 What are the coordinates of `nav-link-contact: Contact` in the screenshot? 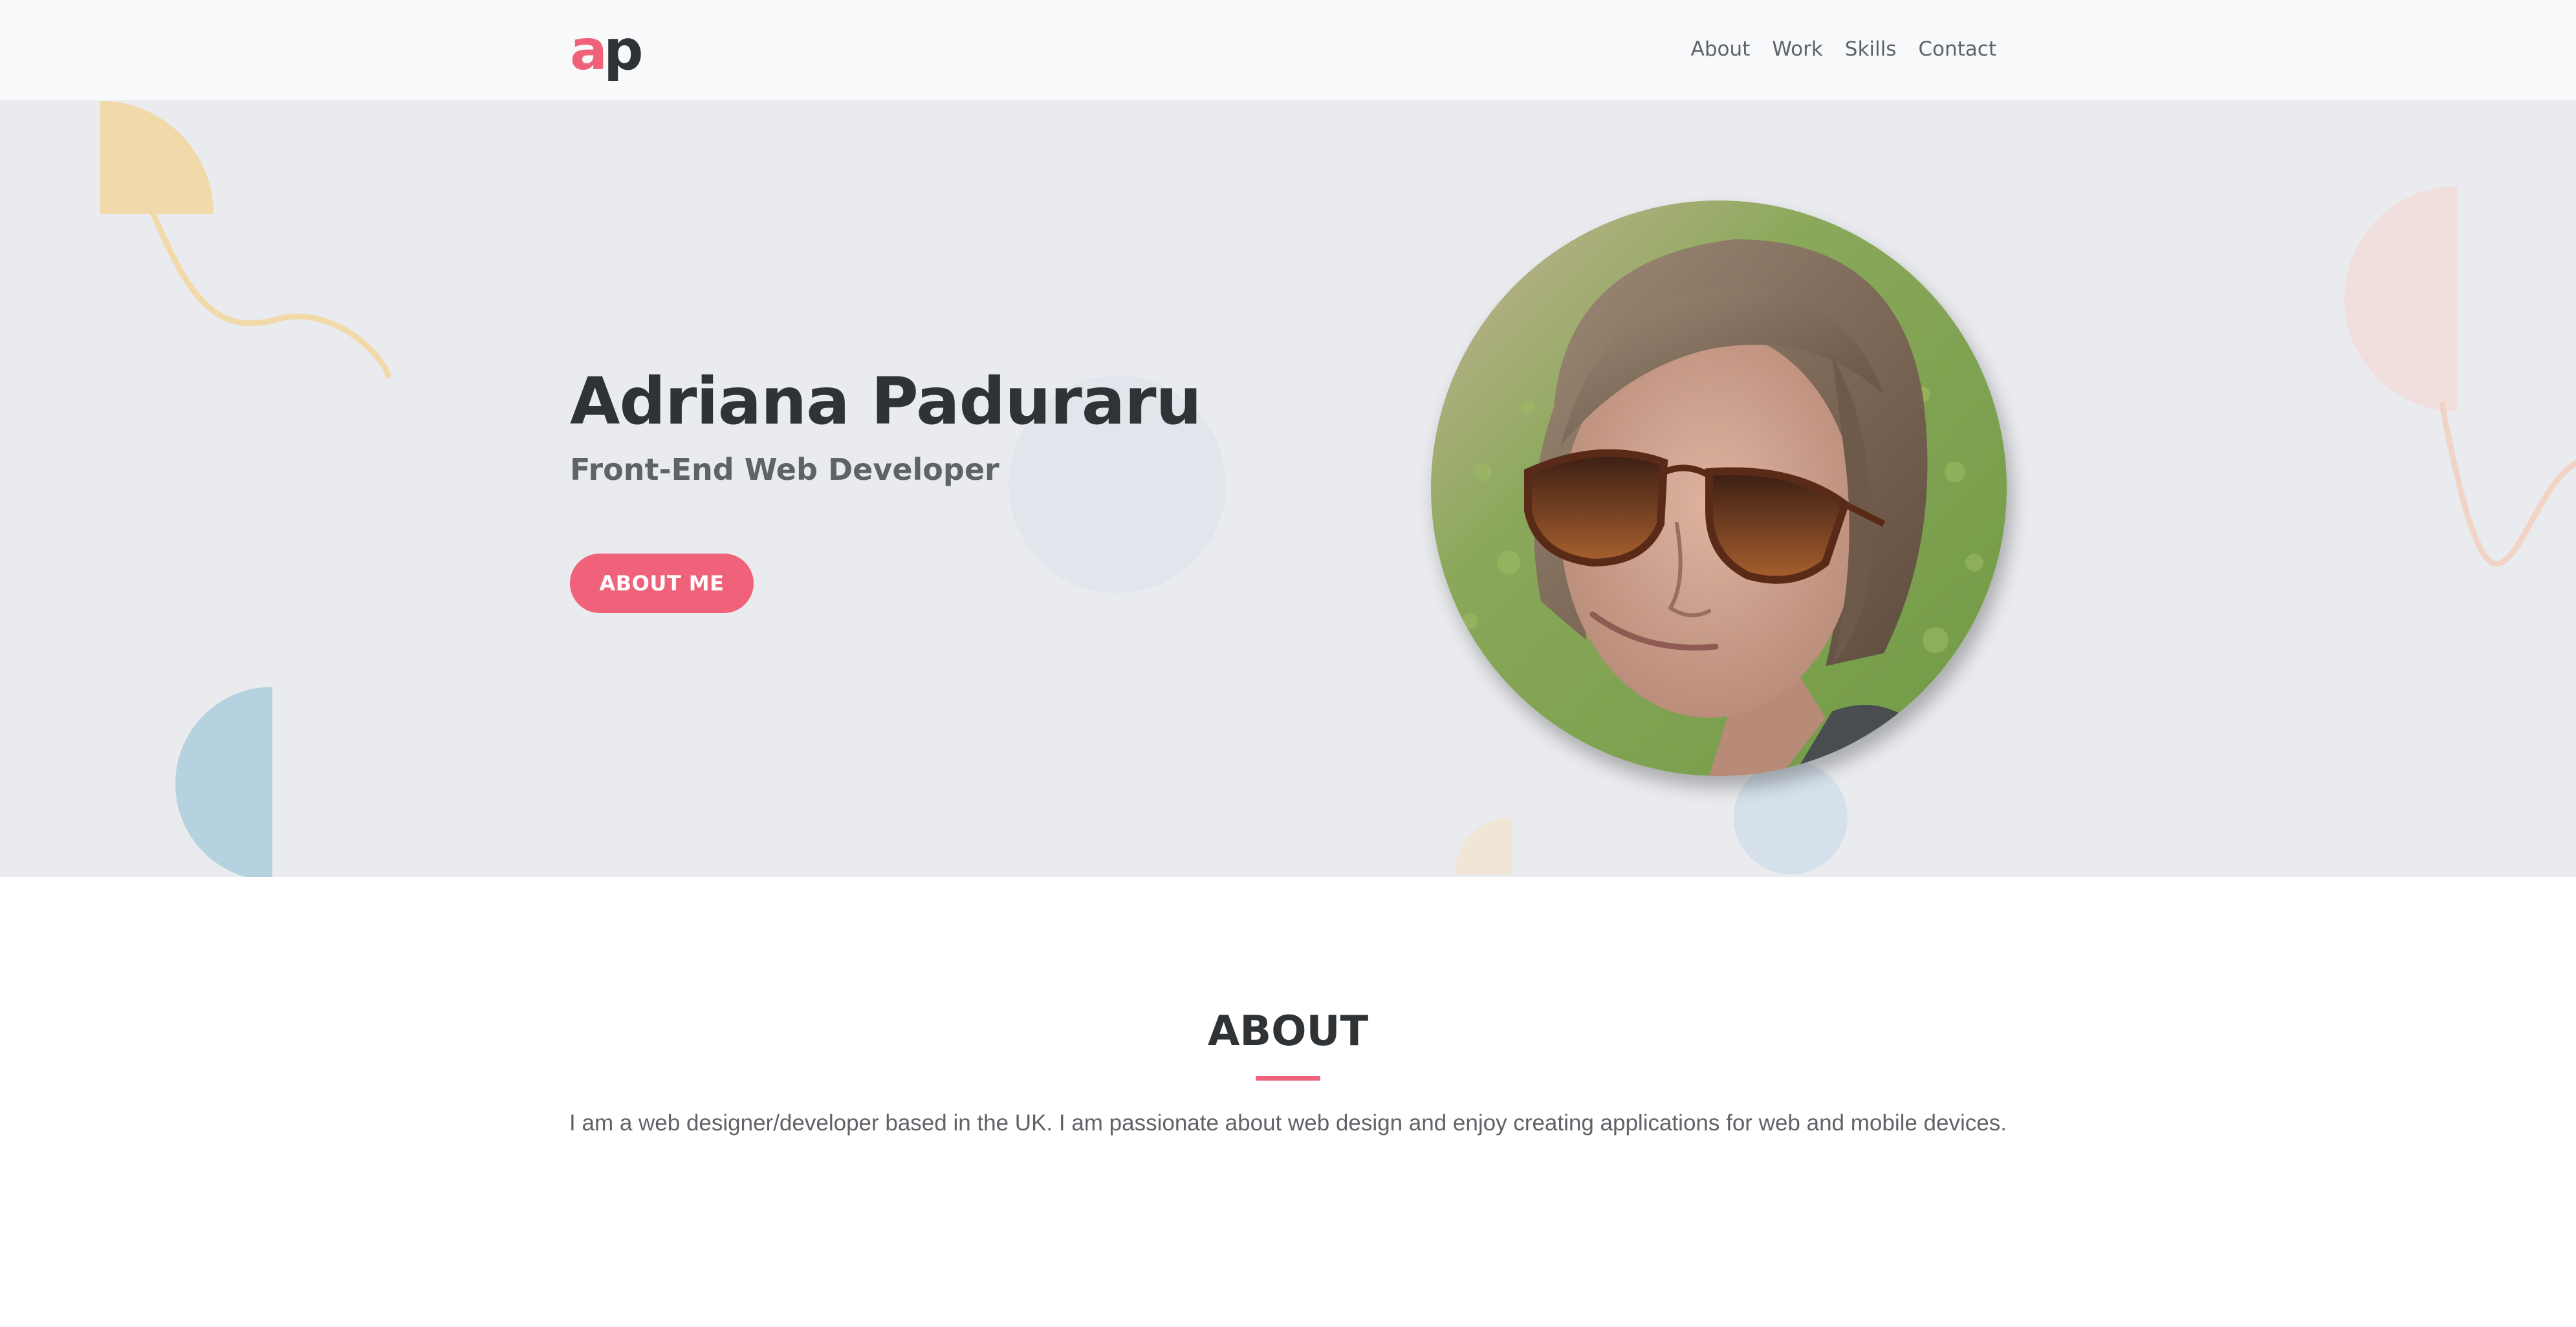 It's located at (1957, 49).